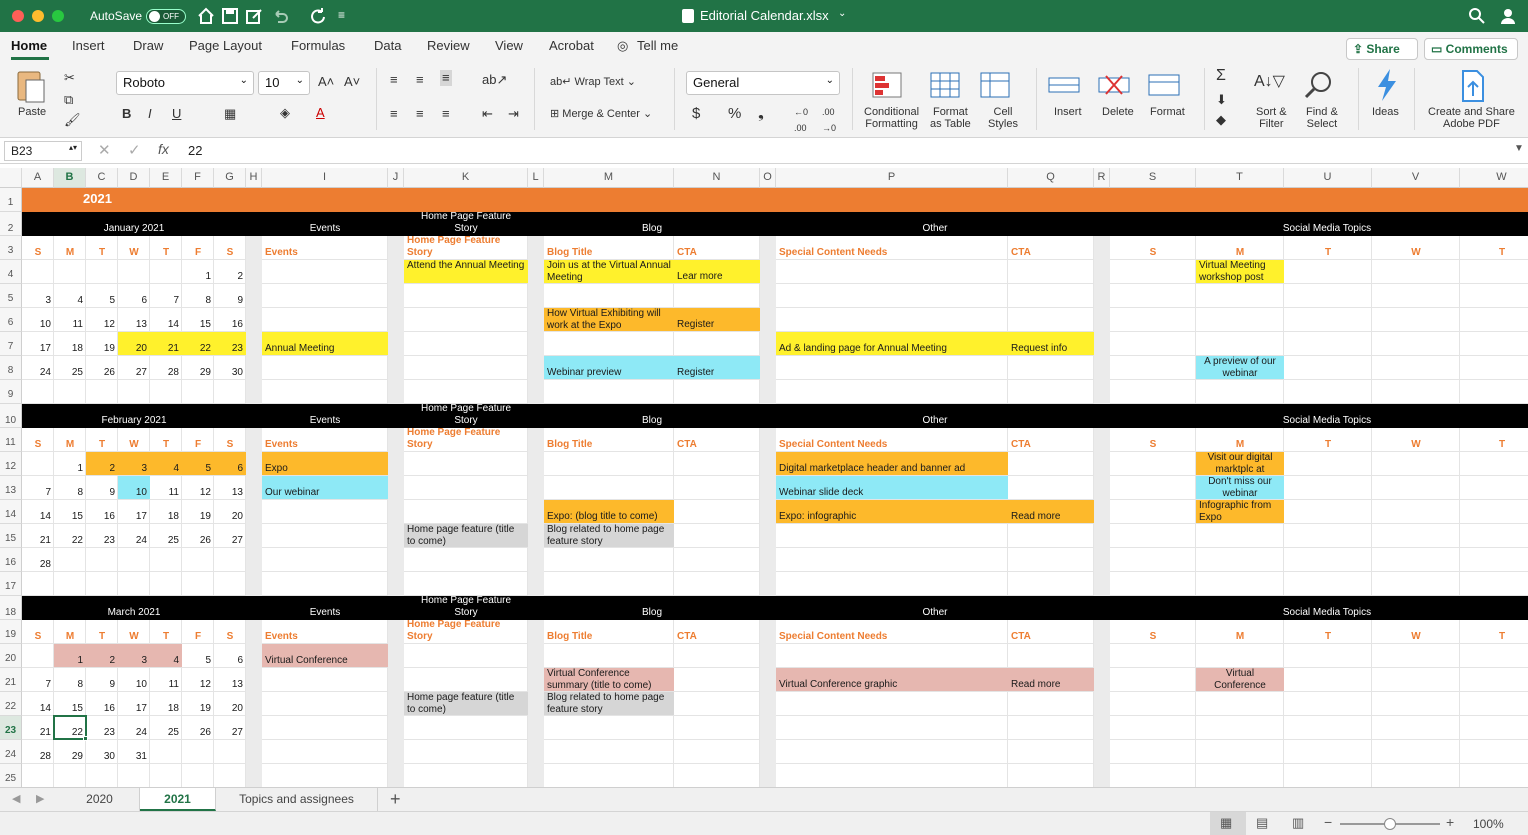  Describe the element at coordinates (717, 178) in the screenshot. I see `column-header: N` at that location.